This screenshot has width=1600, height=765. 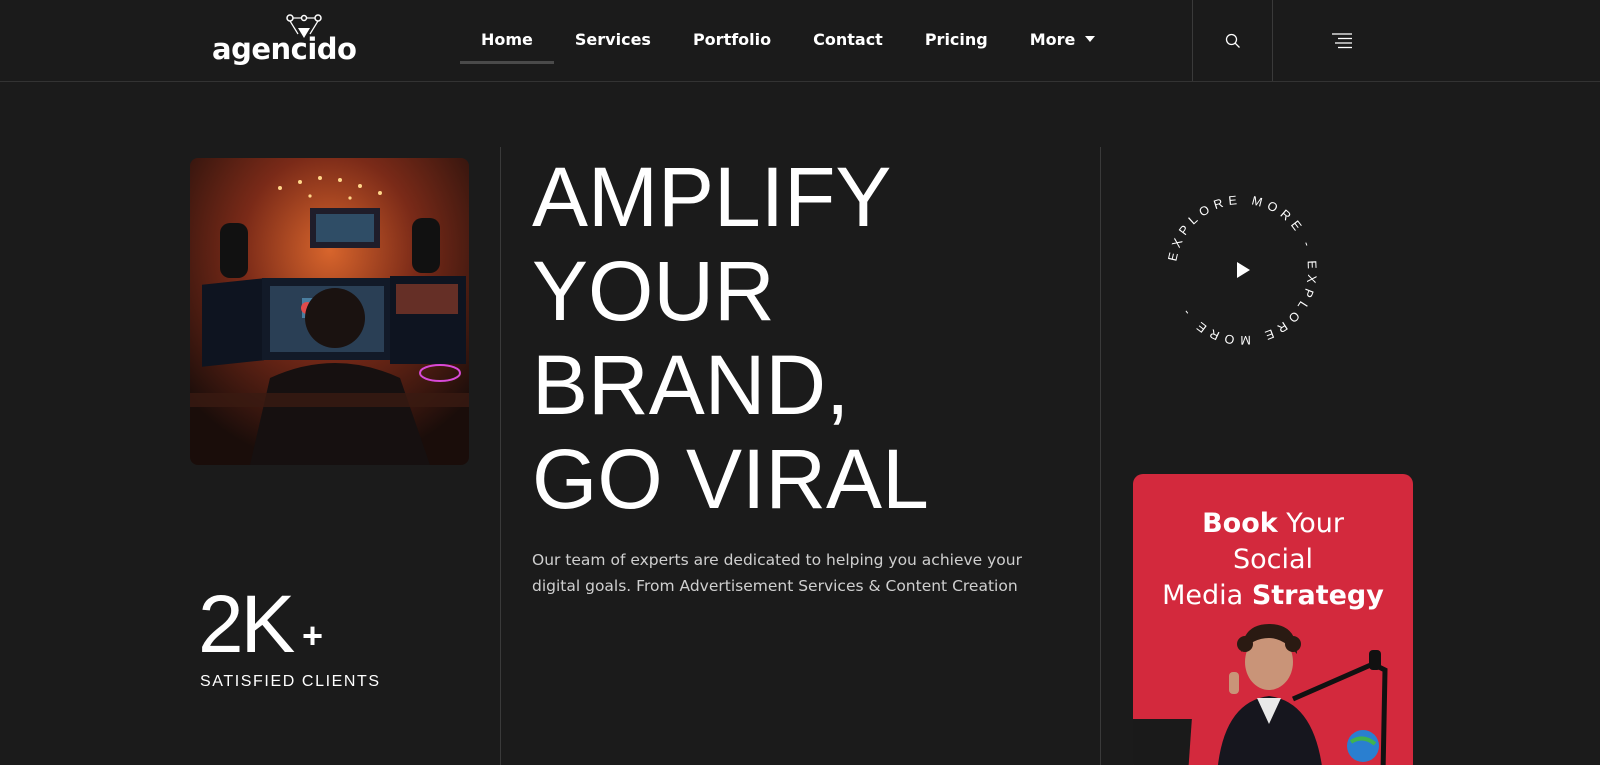 I want to click on nav-item-more: More, so click(x=1063, y=41).